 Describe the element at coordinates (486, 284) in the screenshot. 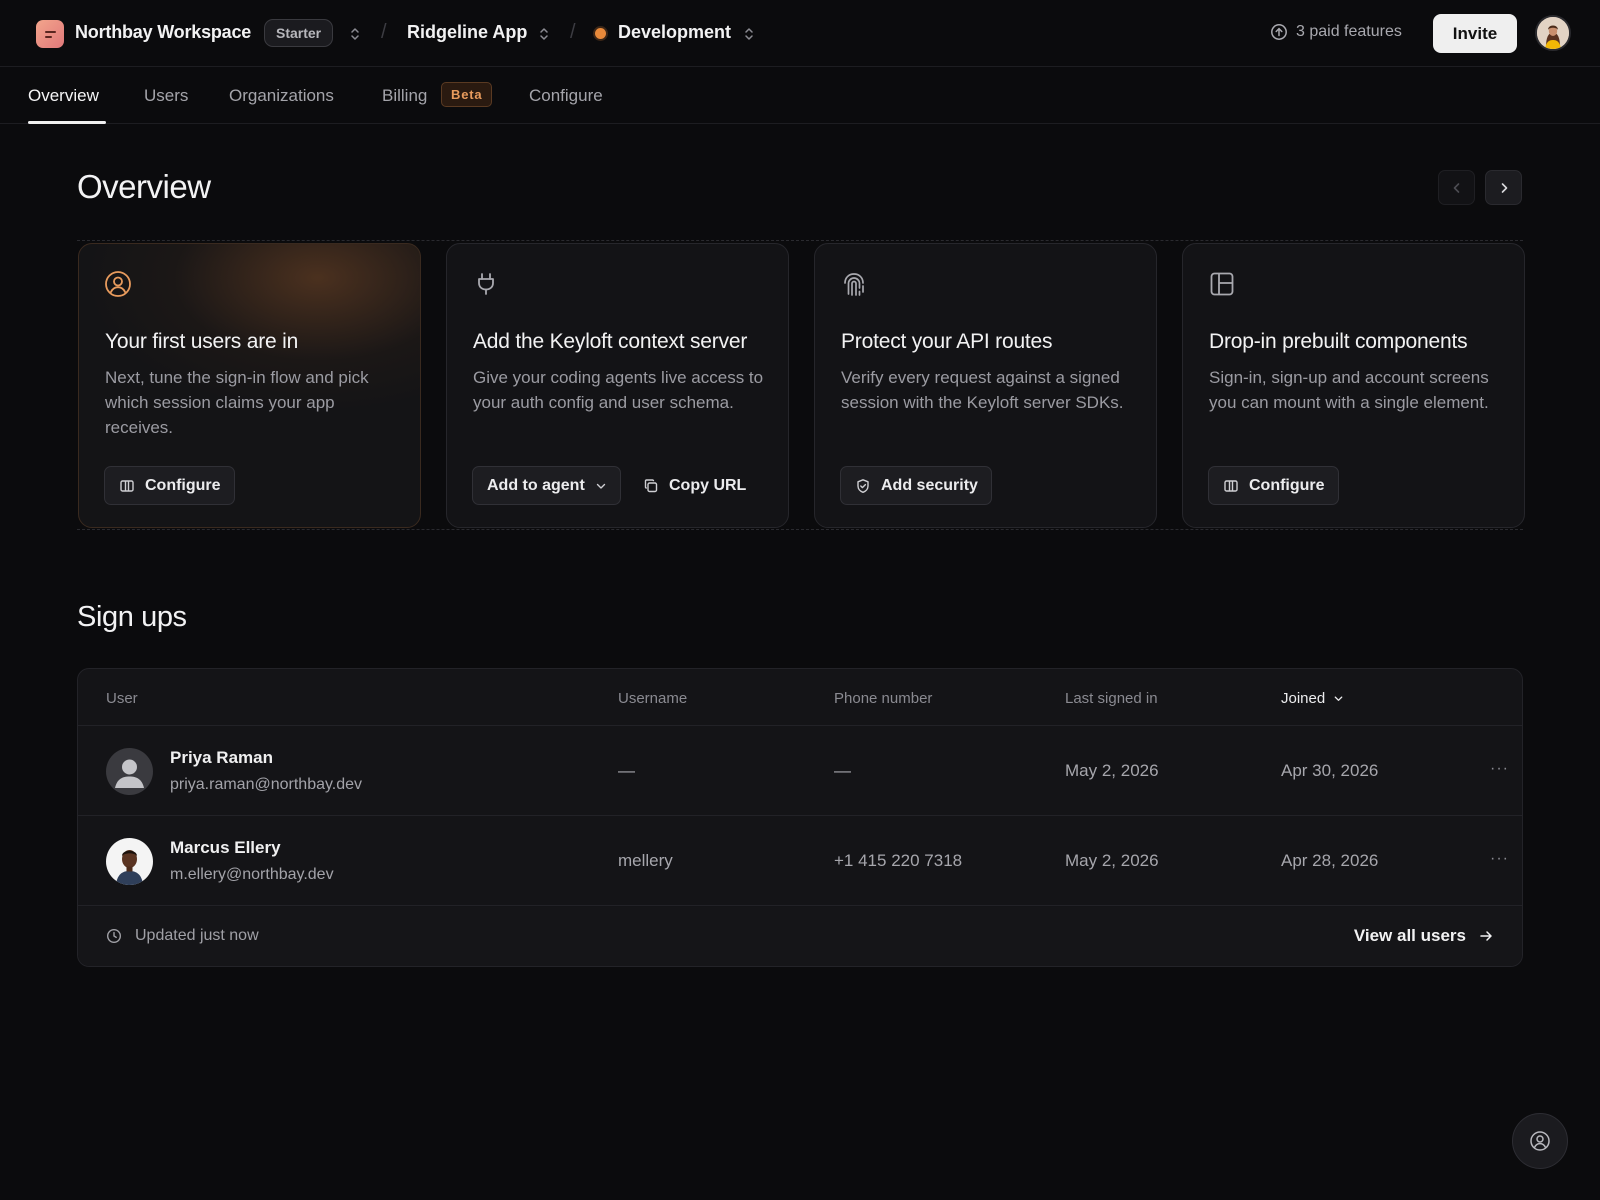

I see `plug-icon` at that location.